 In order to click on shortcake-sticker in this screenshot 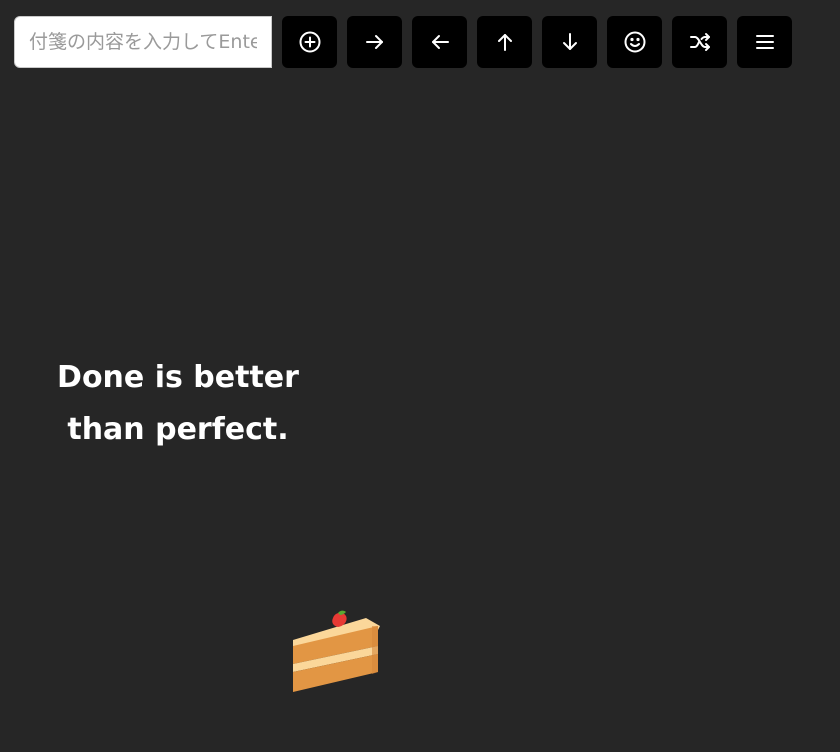, I will do `click(336, 654)`.